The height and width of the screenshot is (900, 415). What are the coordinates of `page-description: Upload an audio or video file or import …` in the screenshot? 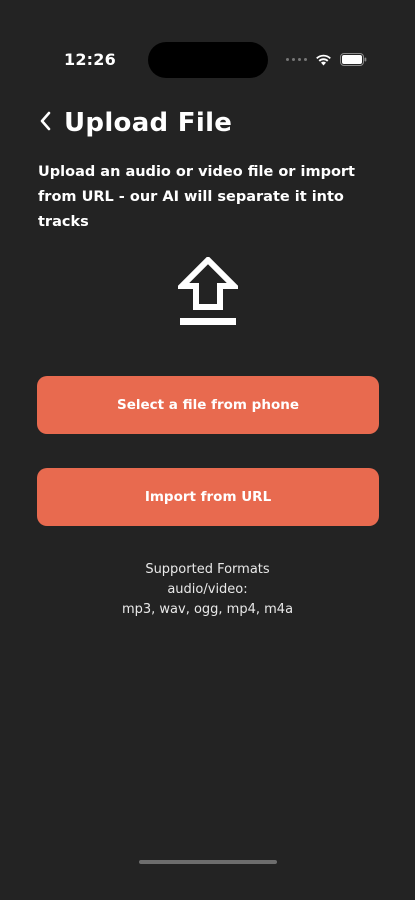 It's located at (196, 197).